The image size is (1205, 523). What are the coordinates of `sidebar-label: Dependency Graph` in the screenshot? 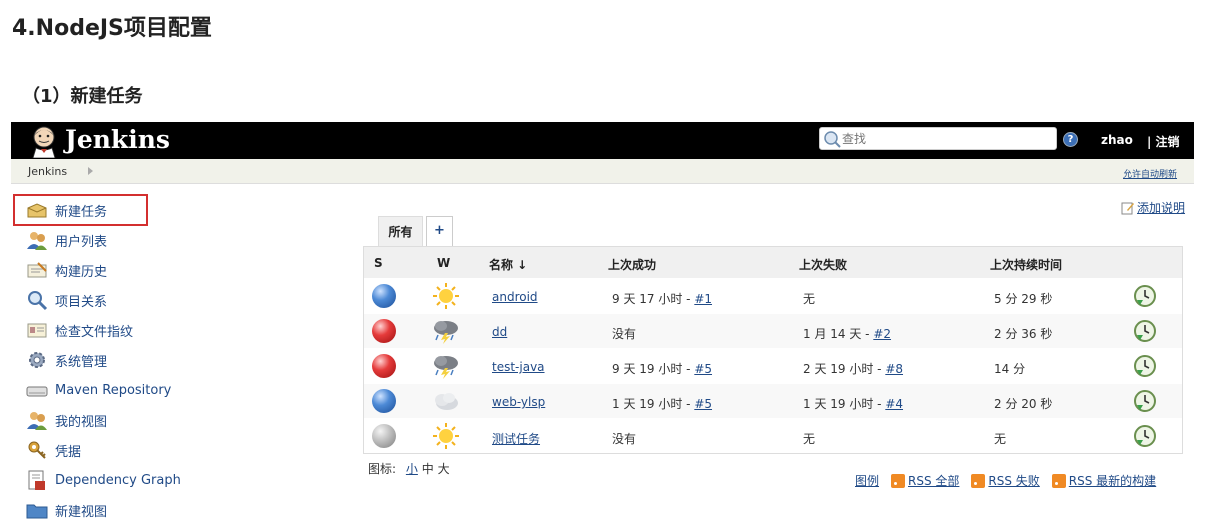 It's located at (118, 480).